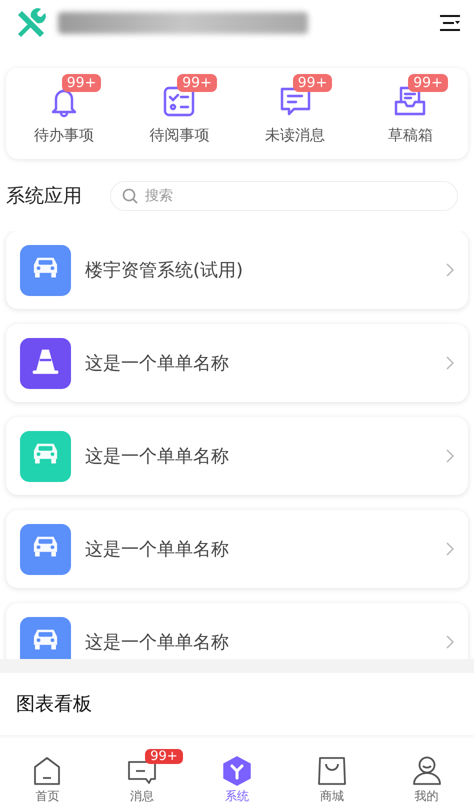 This screenshot has height=808, width=474. I want to click on tab-item: 商城, so click(332, 780).